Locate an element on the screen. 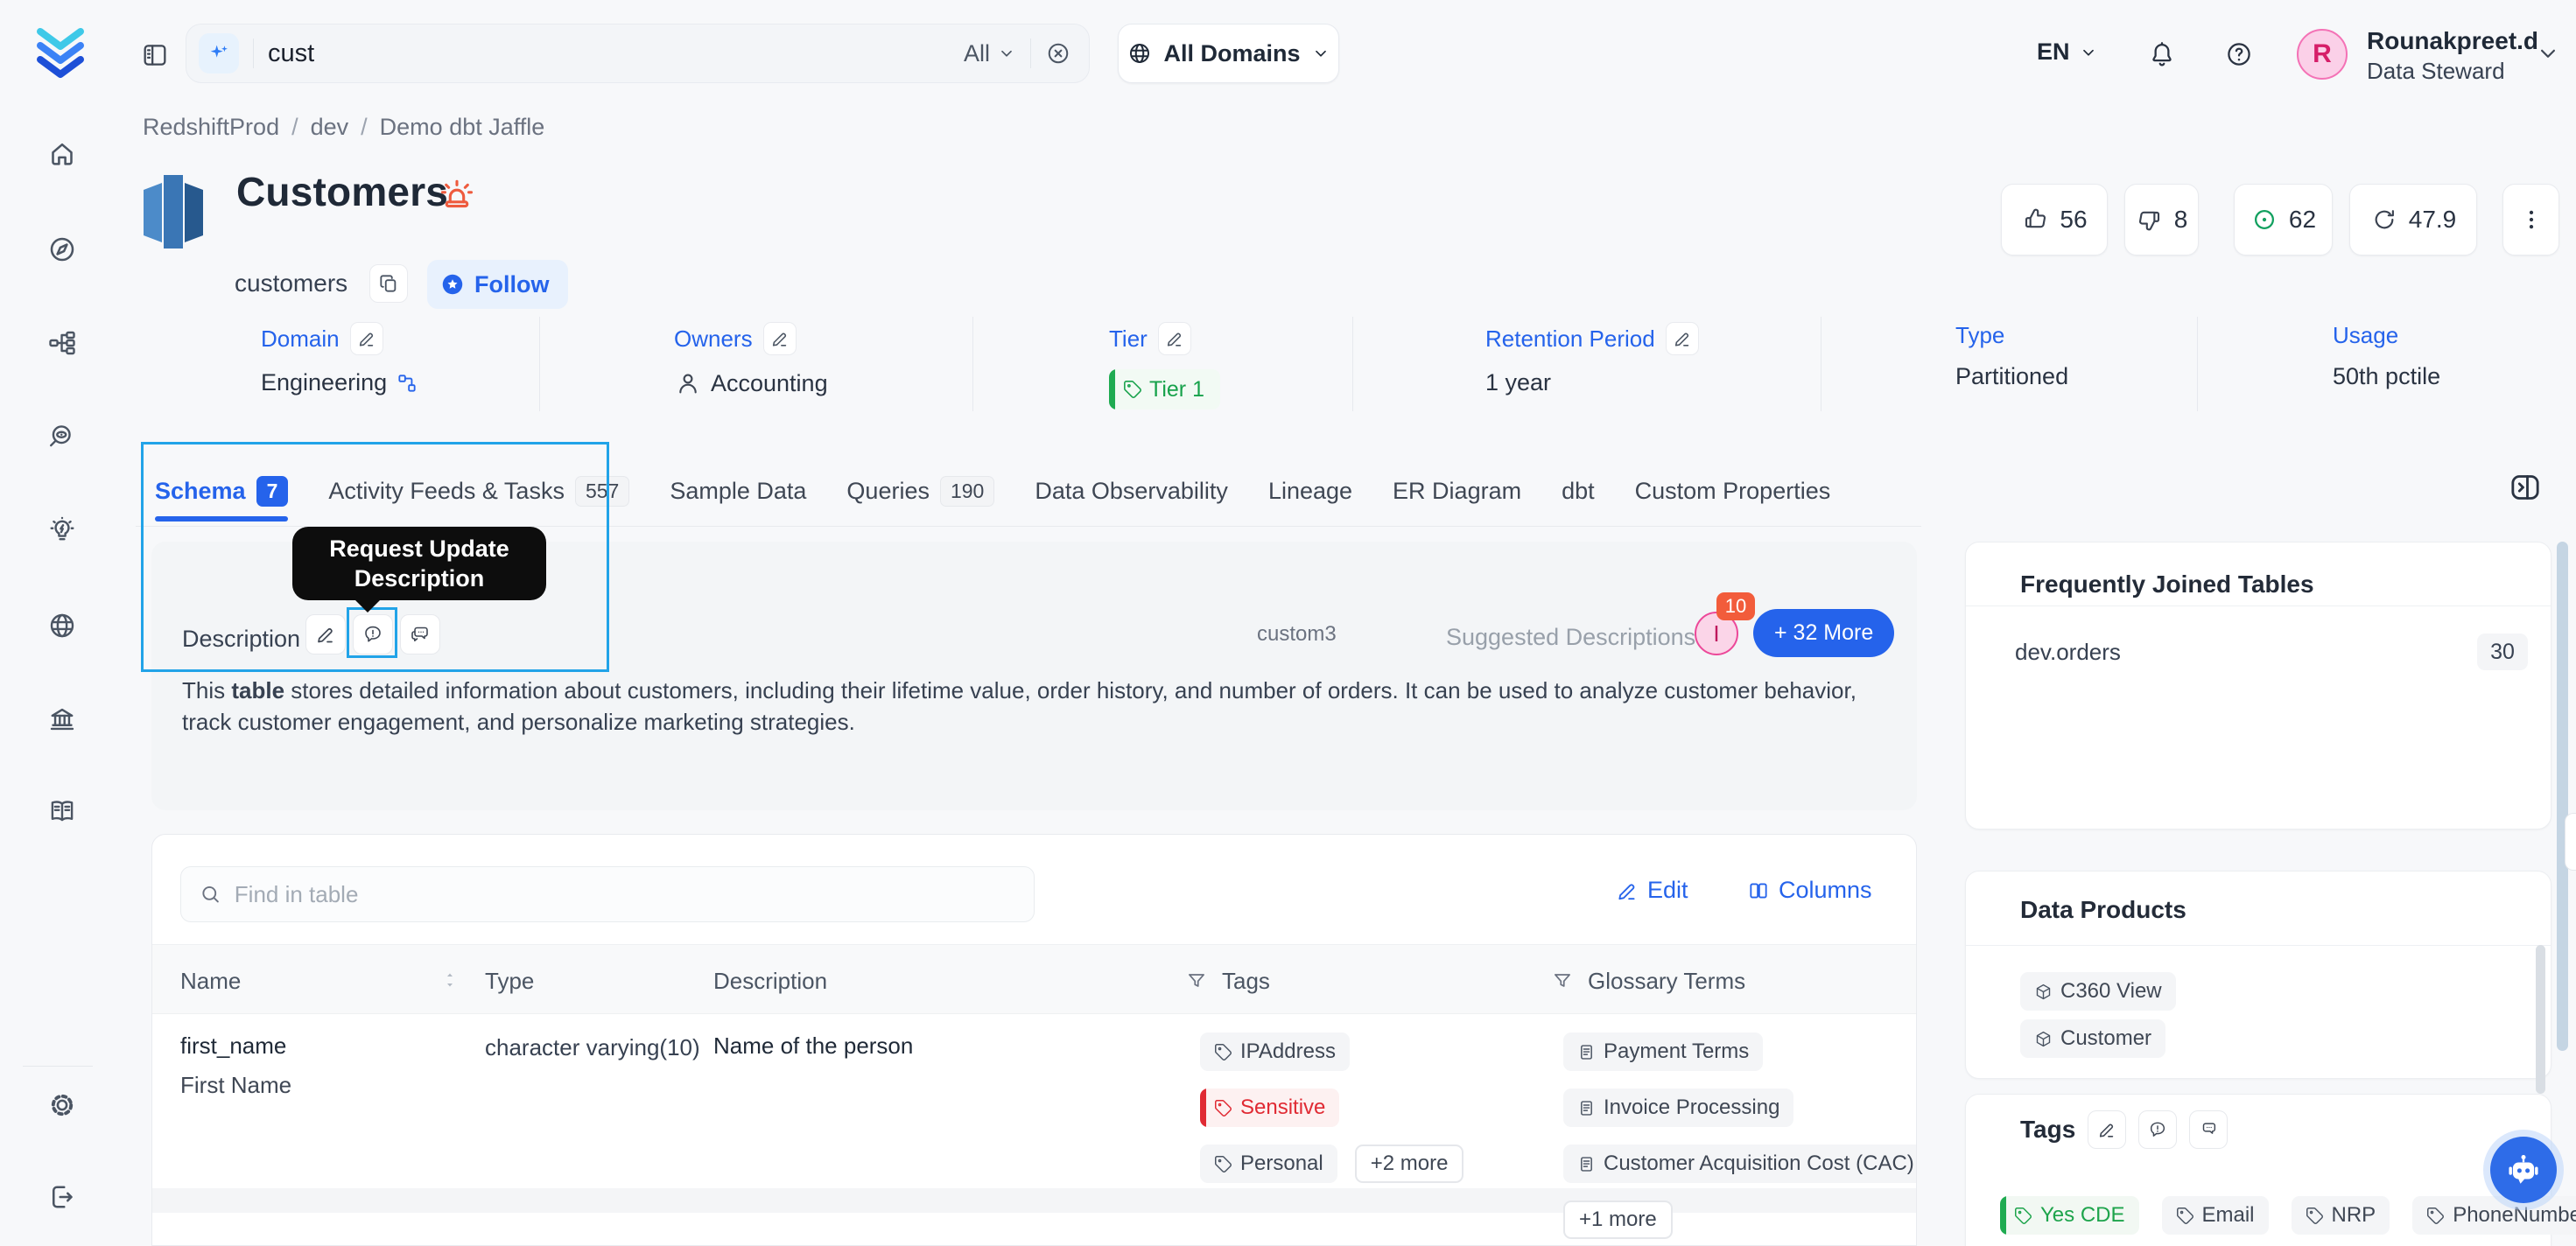 The image size is (2576, 1246). joined-table-name: dev.orders is located at coordinates (2068, 652).